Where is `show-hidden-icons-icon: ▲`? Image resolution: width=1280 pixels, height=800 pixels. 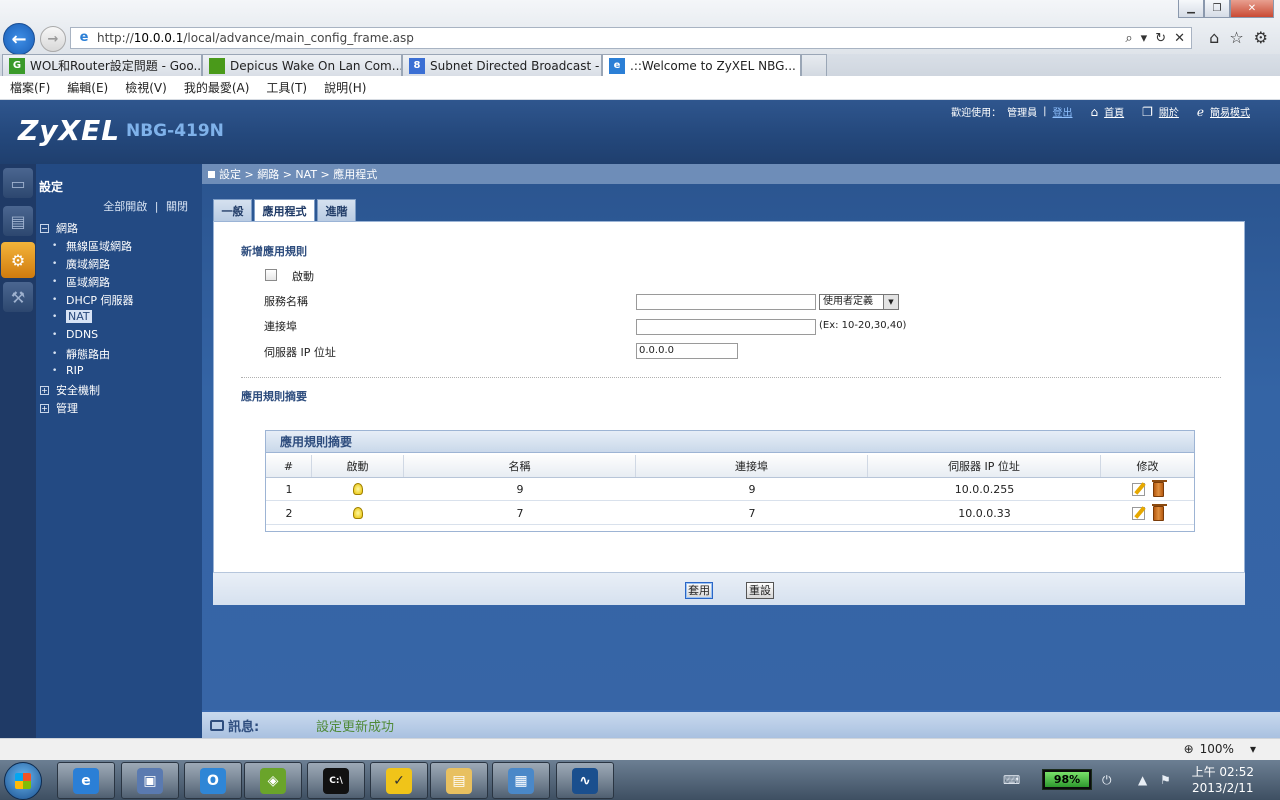 show-hidden-icons-icon: ▲ is located at coordinates (1142, 780).